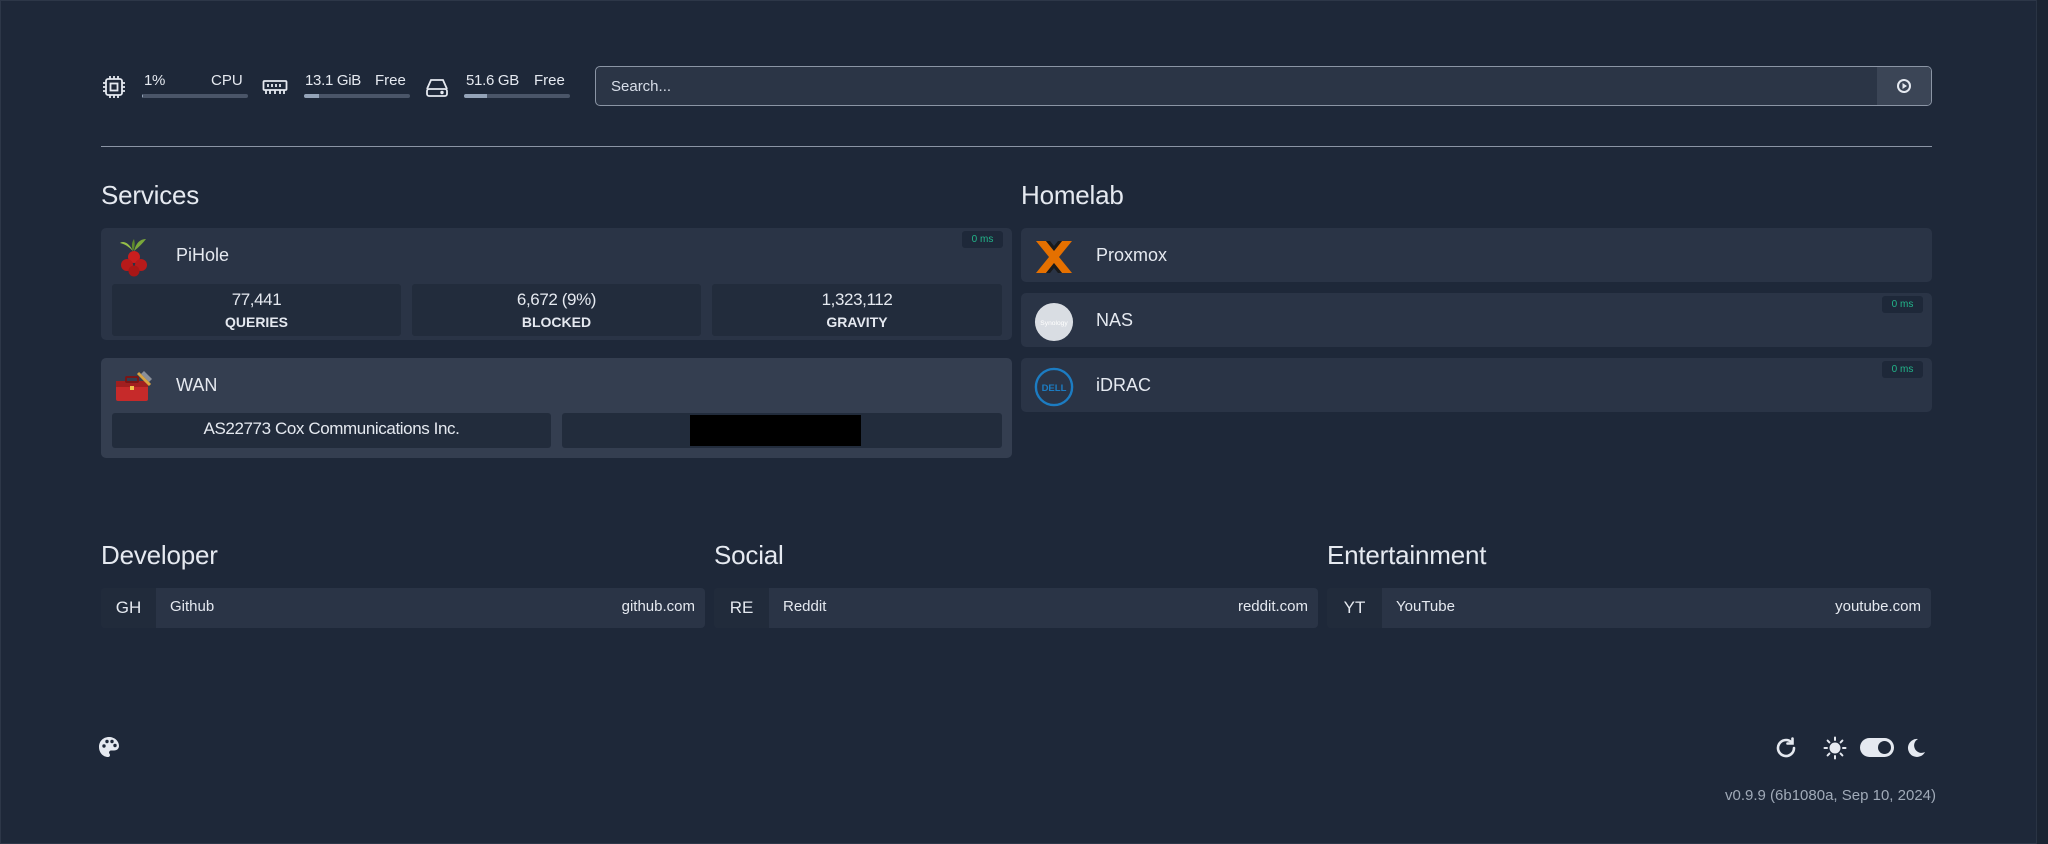 The width and height of the screenshot is (2048, 844). Describe the element at coordinates (556, 299) in the screenshot. I see `pihole-blocked-value: 6,672 (9%)` at that location.